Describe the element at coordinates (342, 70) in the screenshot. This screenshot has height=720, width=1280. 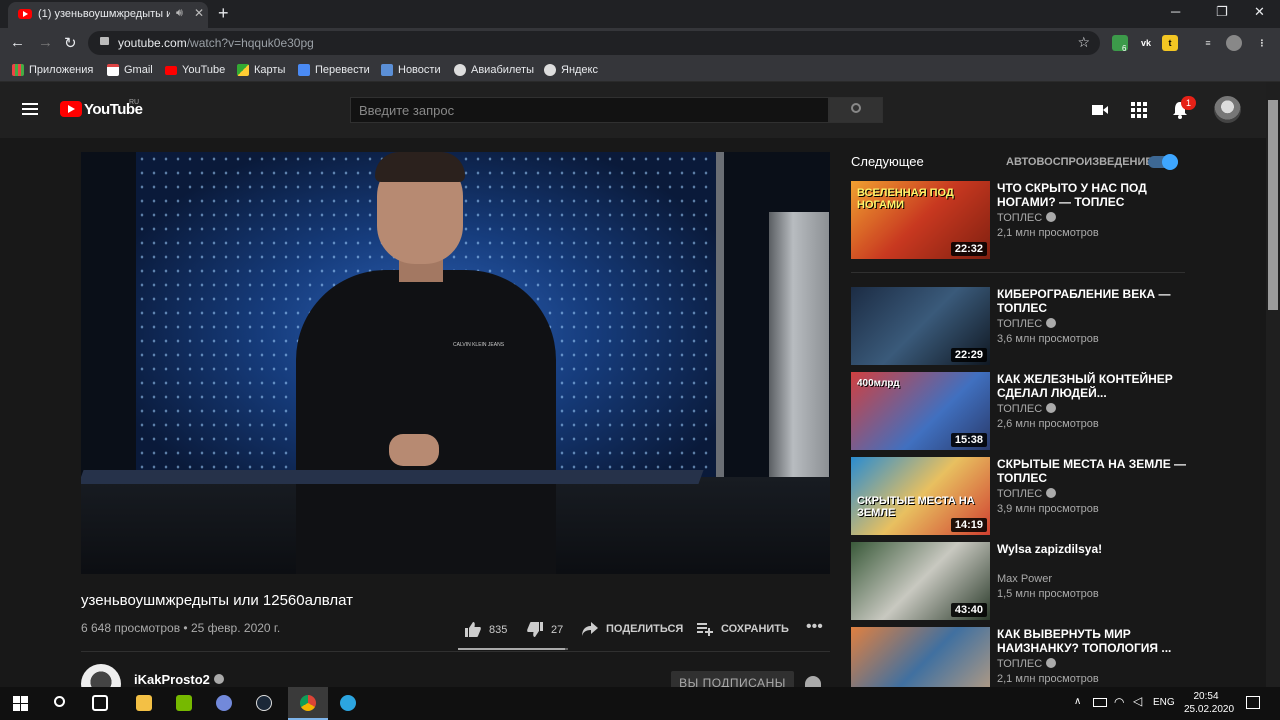
I see `bookmark-label: Перевести` at that location.